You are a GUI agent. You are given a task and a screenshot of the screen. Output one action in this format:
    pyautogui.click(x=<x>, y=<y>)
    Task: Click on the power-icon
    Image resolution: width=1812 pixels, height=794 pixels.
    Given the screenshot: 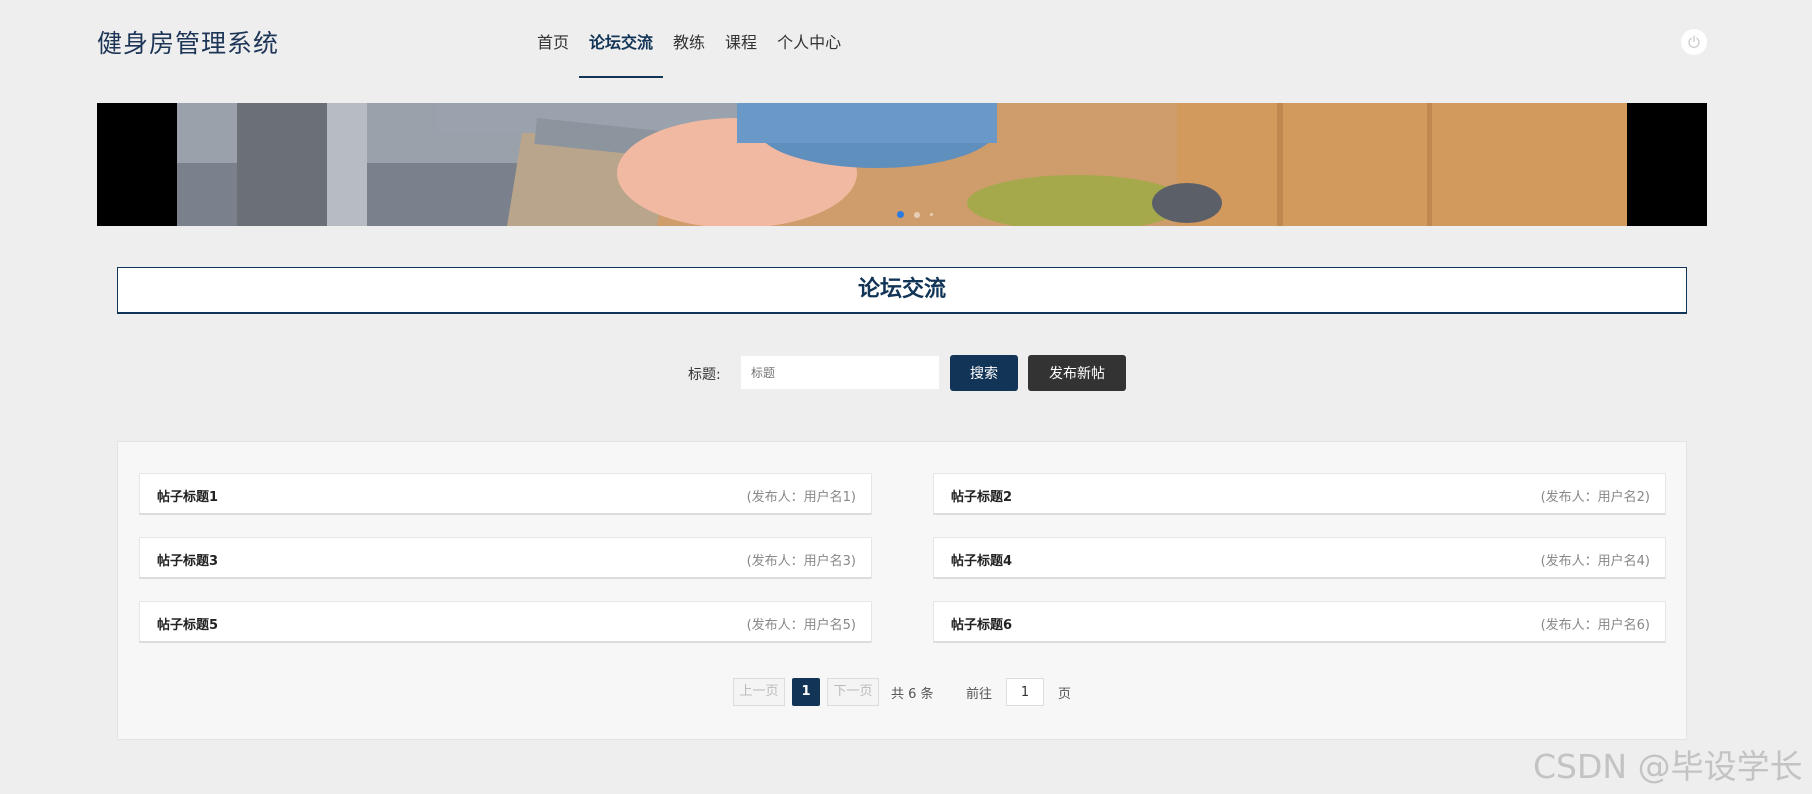 What is the action you would take?
    pyautogui.click(x=1694, y=41)
    